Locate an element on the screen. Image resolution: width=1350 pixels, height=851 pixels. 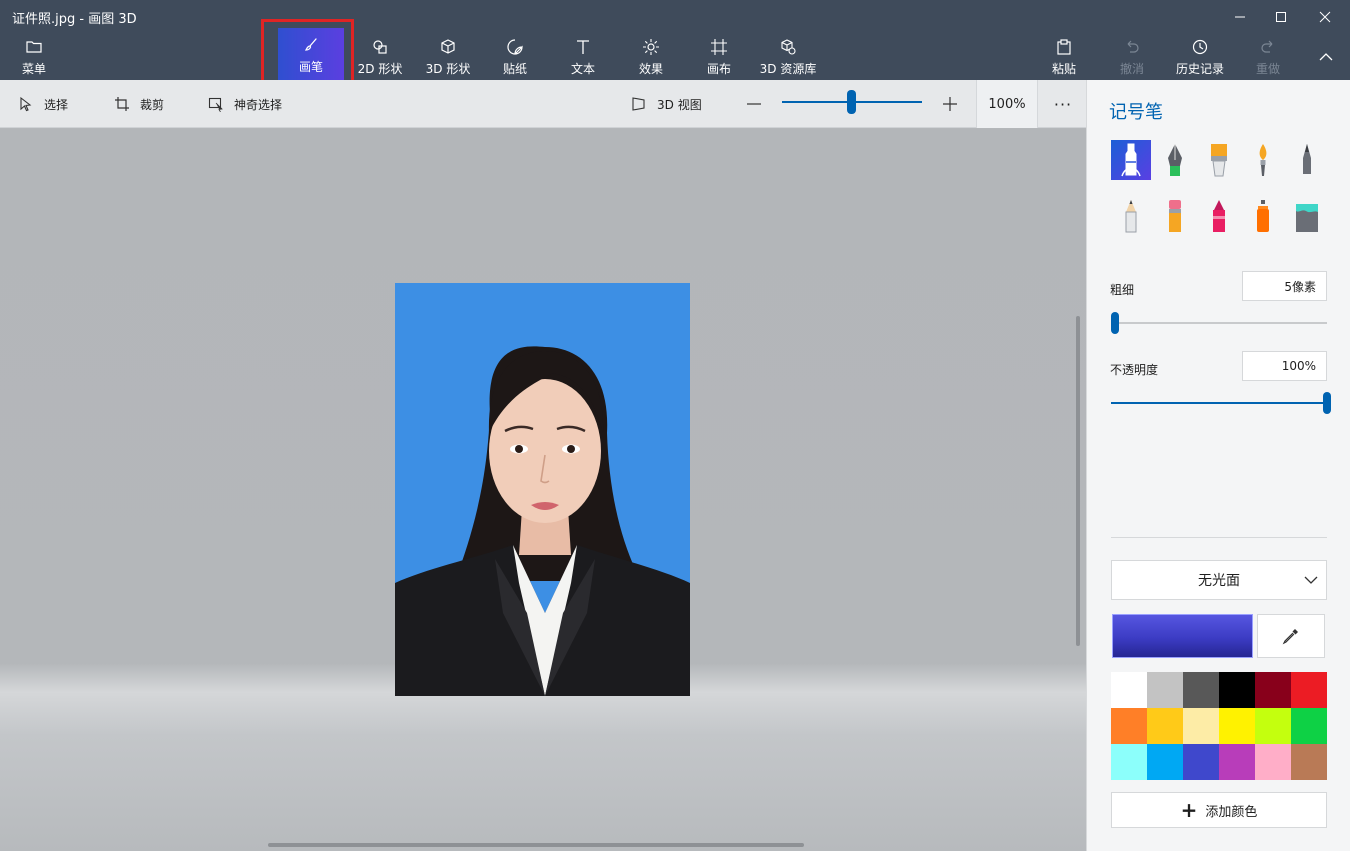
window-title: 证件照.jpg - 画图 3D is located at coordinates (74, 19).